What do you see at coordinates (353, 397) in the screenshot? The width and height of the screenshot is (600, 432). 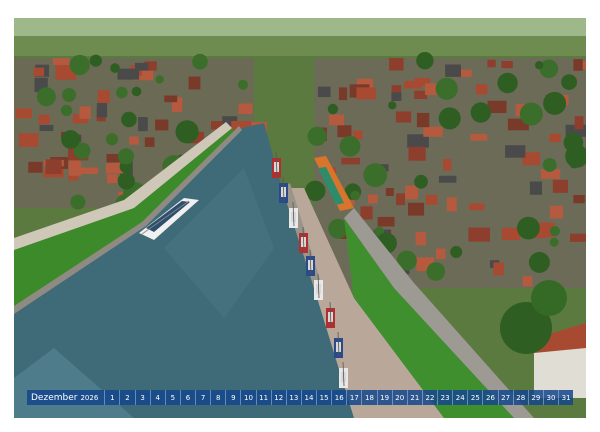 I see `day-17: 17` at bounding box center [353, 397].